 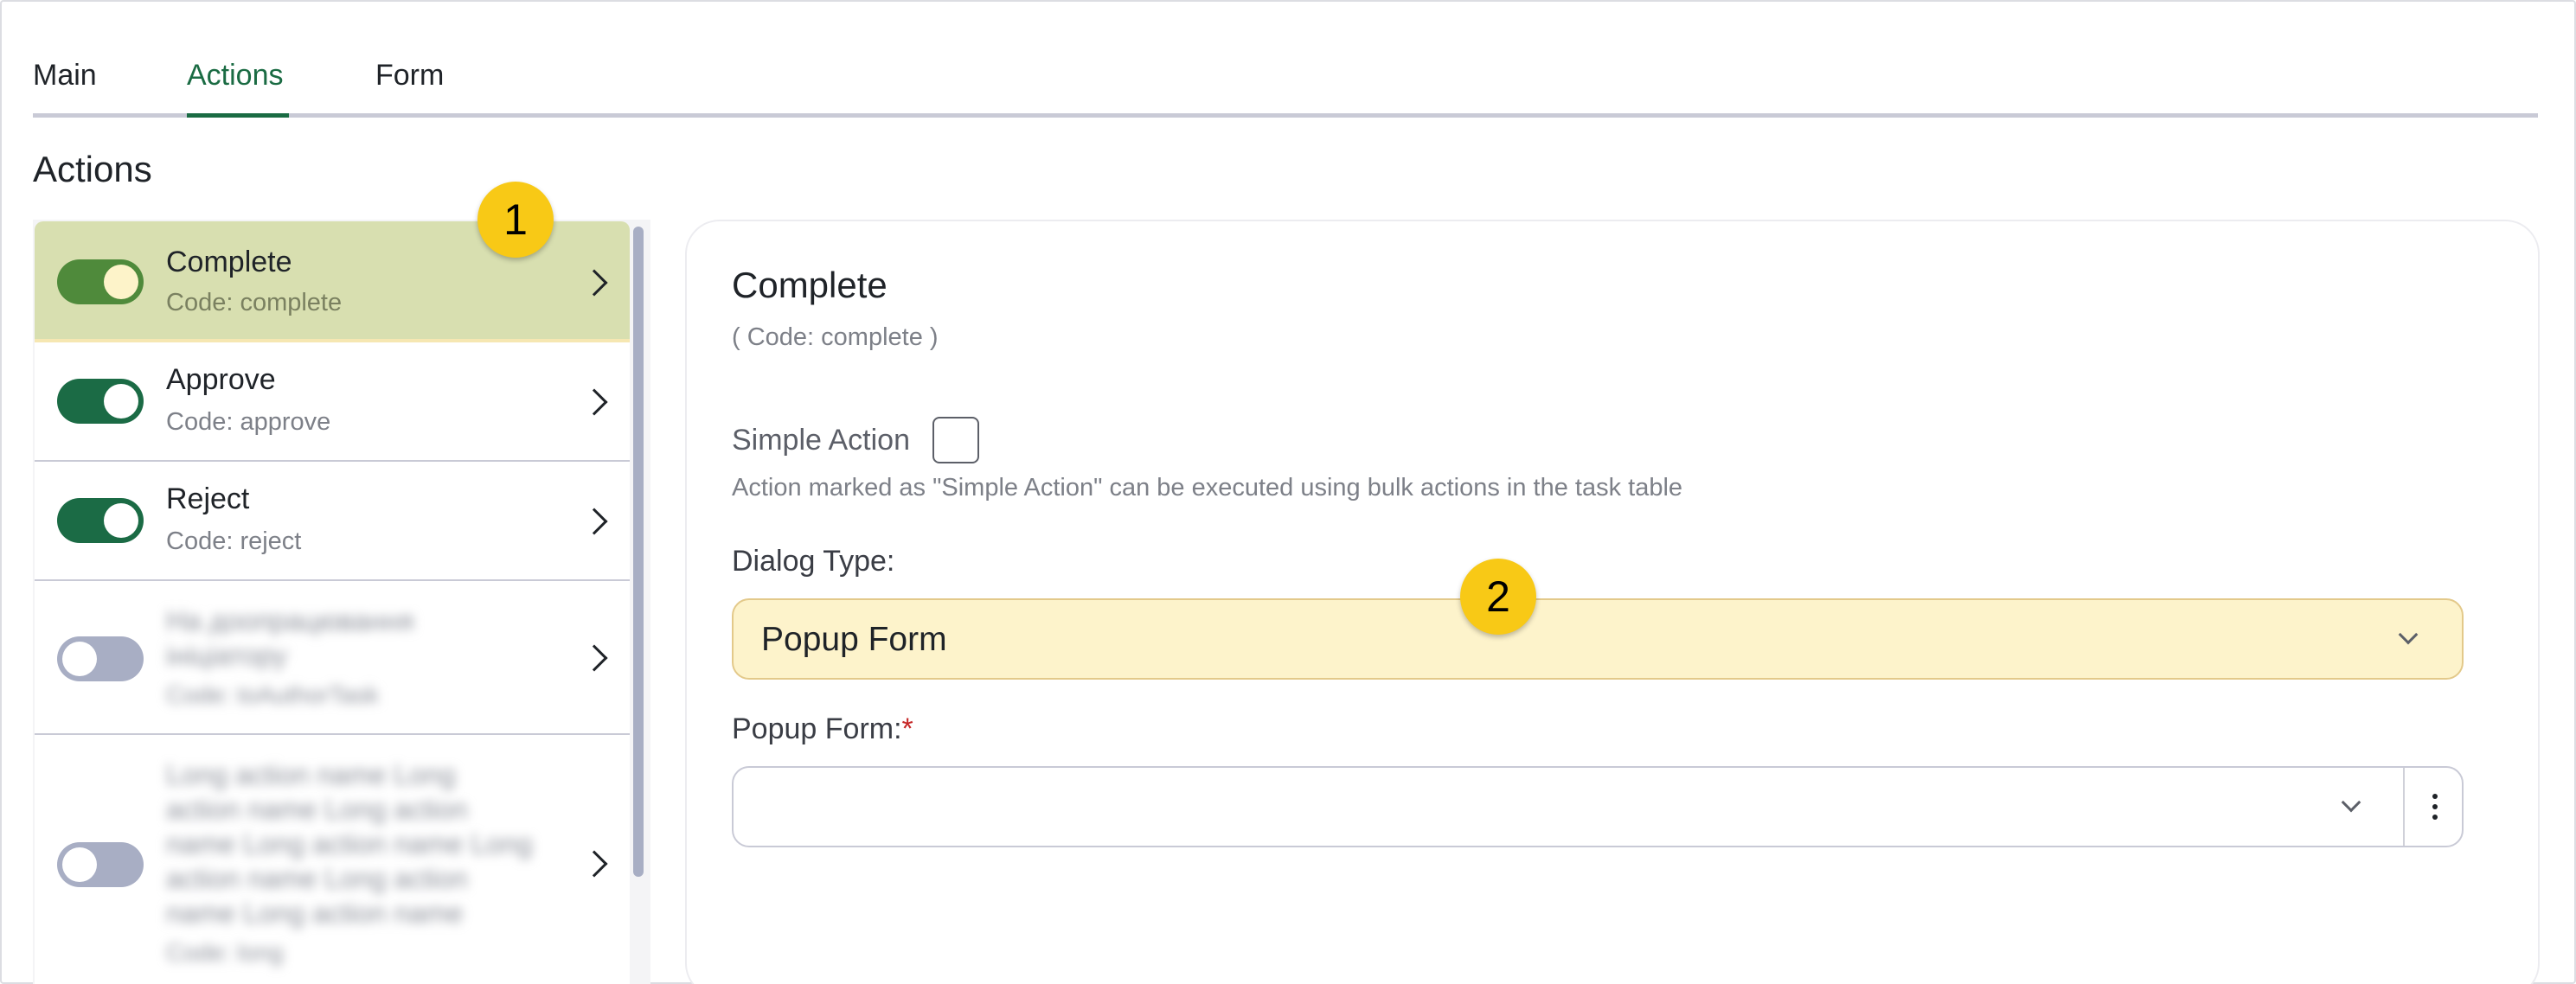 What do you see at coordinates (515, 220) in the screenshot?
I see `annotation-badge-1: 1` at bounding box center [515, 220].